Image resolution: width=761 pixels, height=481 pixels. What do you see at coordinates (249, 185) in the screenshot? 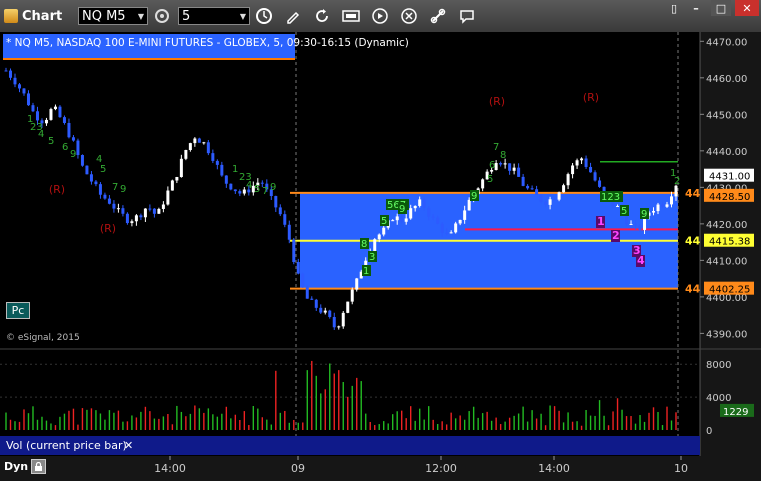
I see `count-marker: 4` at bounding box center [249, 185].